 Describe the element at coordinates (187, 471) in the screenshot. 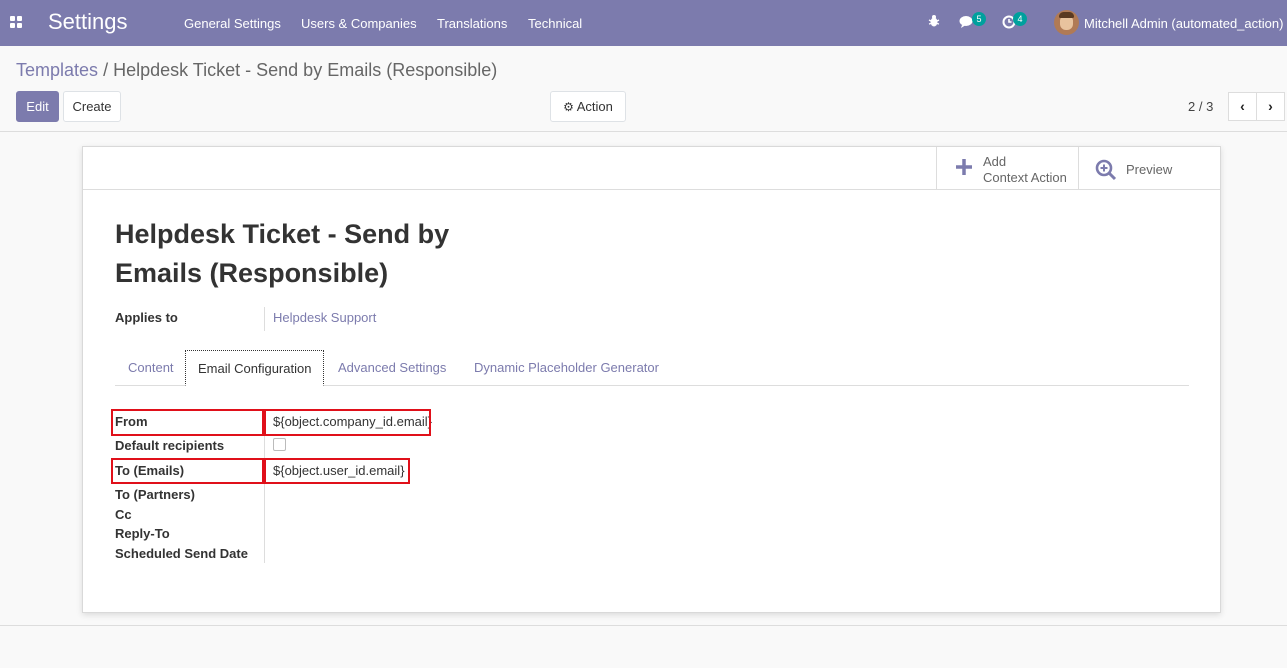

I see `highlight-to-emails-label` at that location.